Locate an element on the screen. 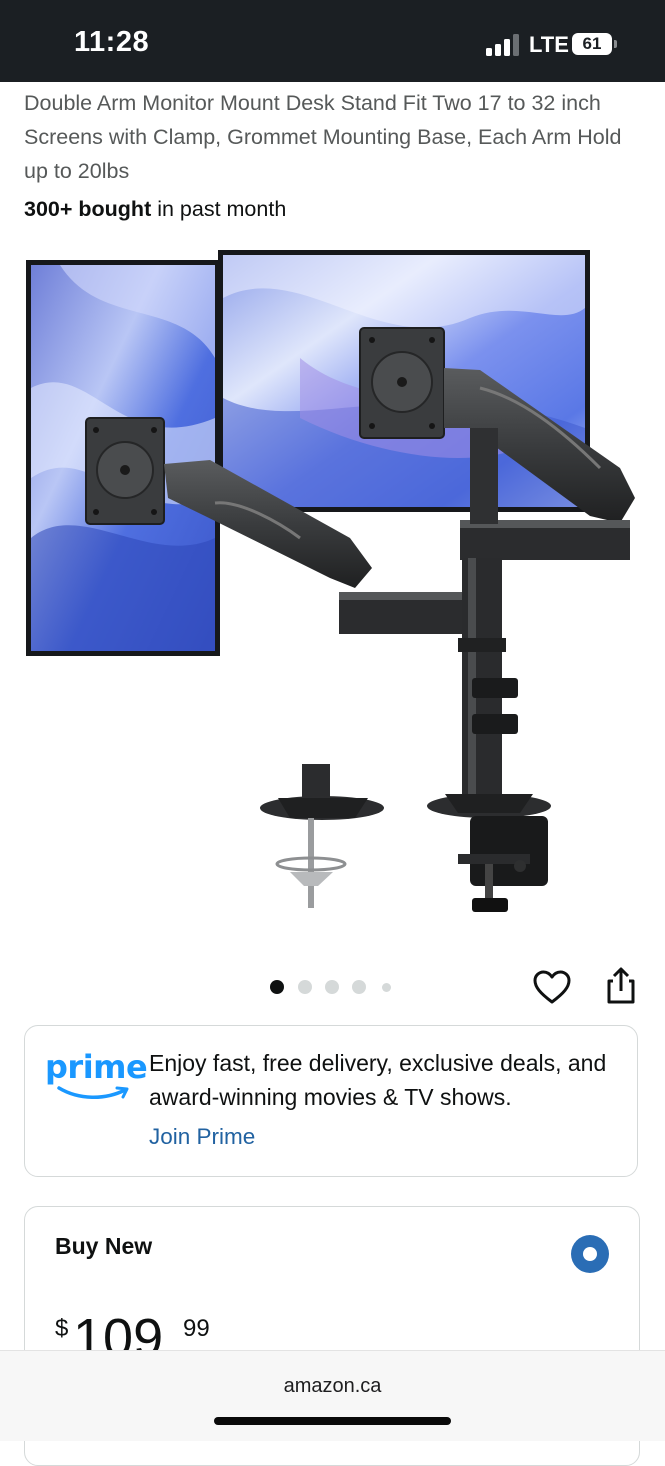  status-time: 11:28 is located at coordinates (112, 42).